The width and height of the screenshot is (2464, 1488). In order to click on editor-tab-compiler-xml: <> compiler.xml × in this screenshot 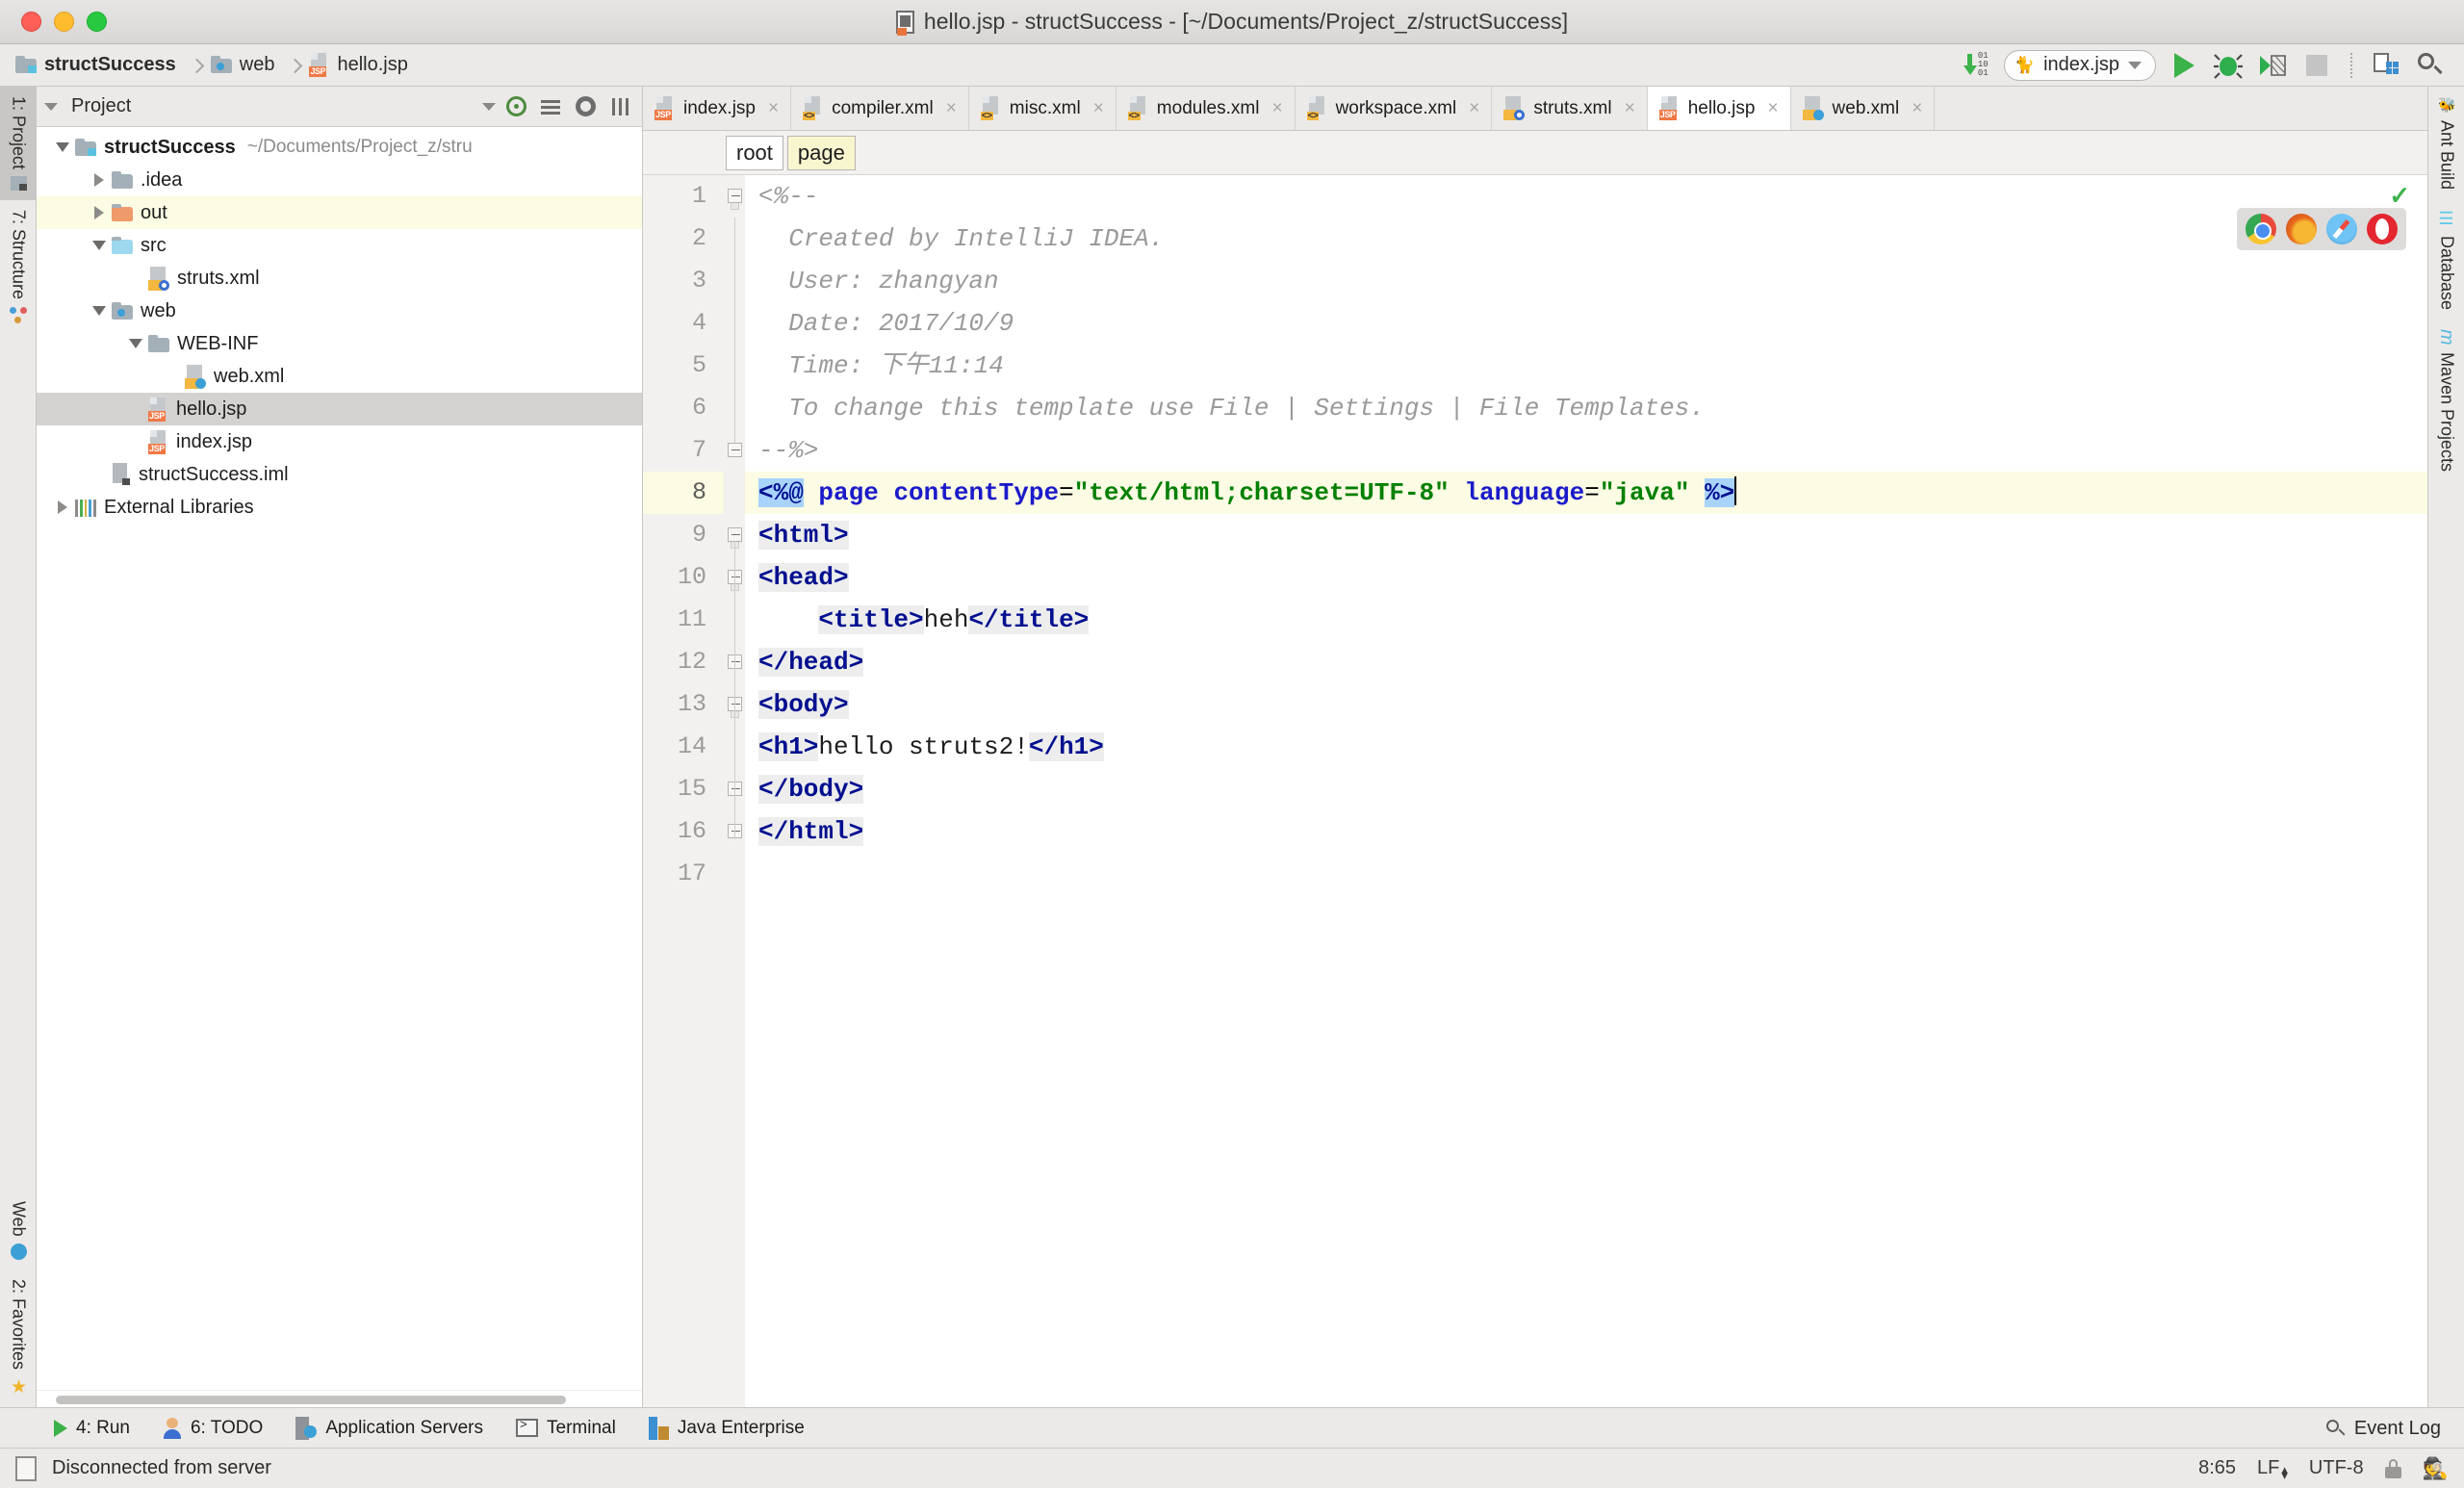, I will do `click(880, 109)`.